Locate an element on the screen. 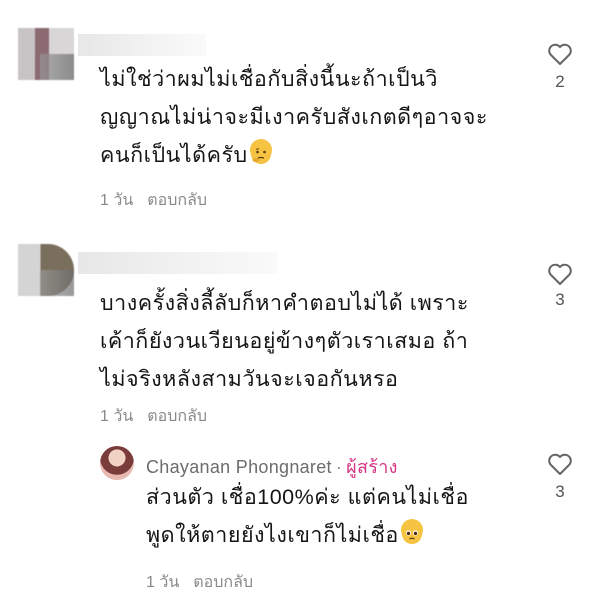  pleading-face-icon is located at coordinates (411, 531).